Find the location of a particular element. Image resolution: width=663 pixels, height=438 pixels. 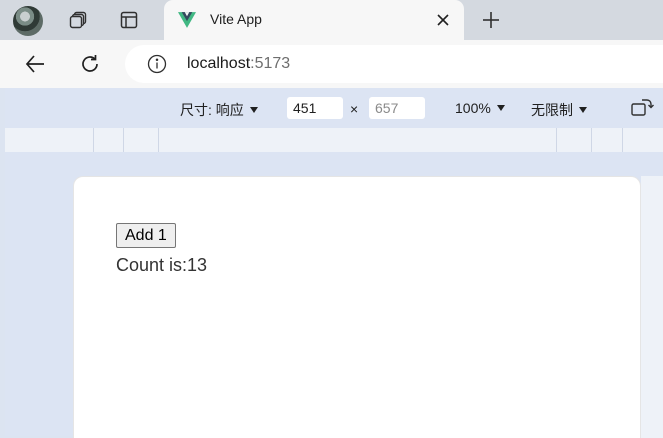

dimensions-dropdown: 尺寸: 响应 is located at coordinates (219, 110).